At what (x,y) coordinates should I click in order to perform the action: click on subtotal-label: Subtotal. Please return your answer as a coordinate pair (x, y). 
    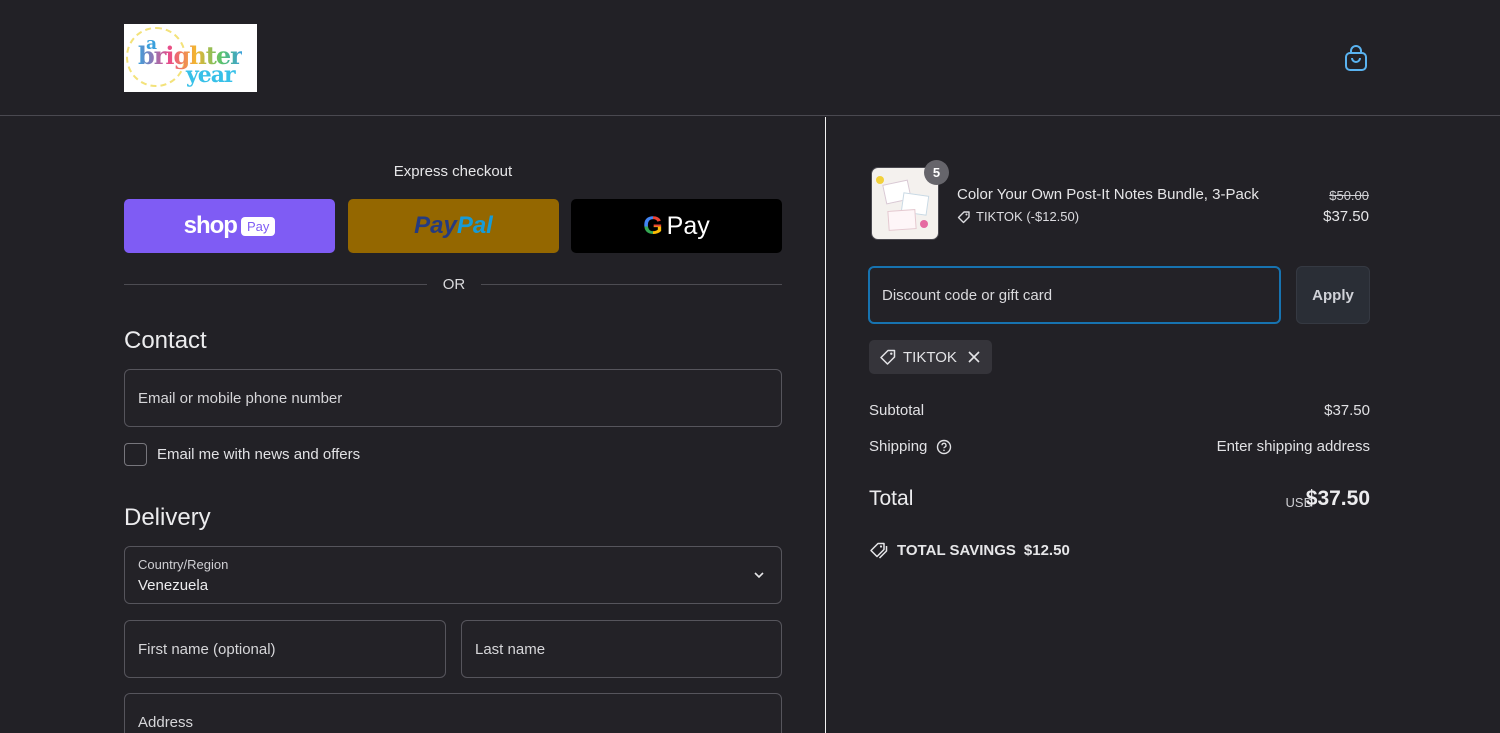
    Looking at the image, I should click on (897, 410).